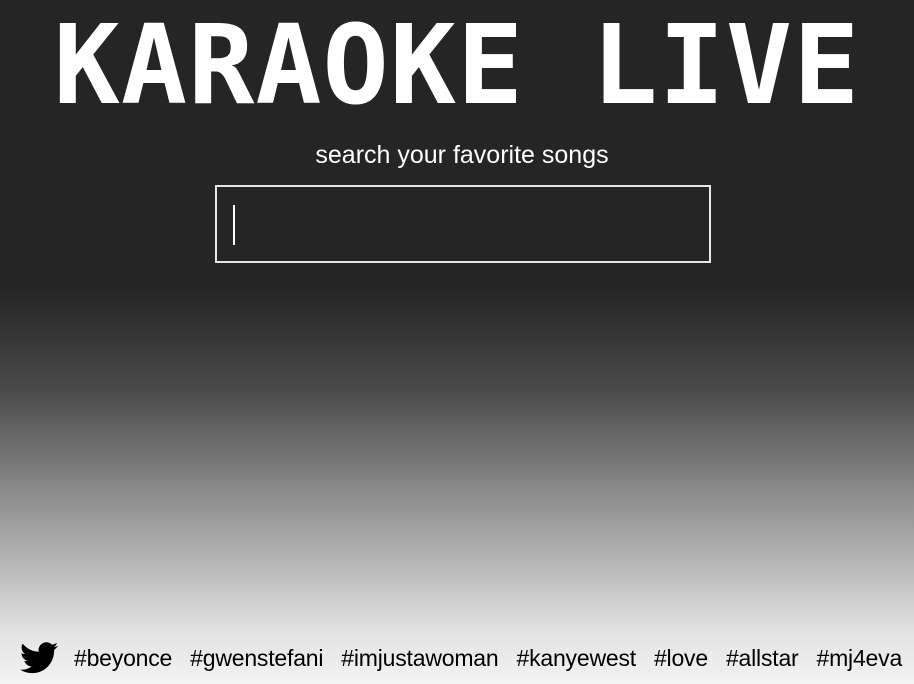 The width and height of the screenshot is (914, 684). What do you see at coordinates (762, 658) in the screenshot?
I see `hashtag-link-allstar: #allstar` at bounding box center [762, 658].